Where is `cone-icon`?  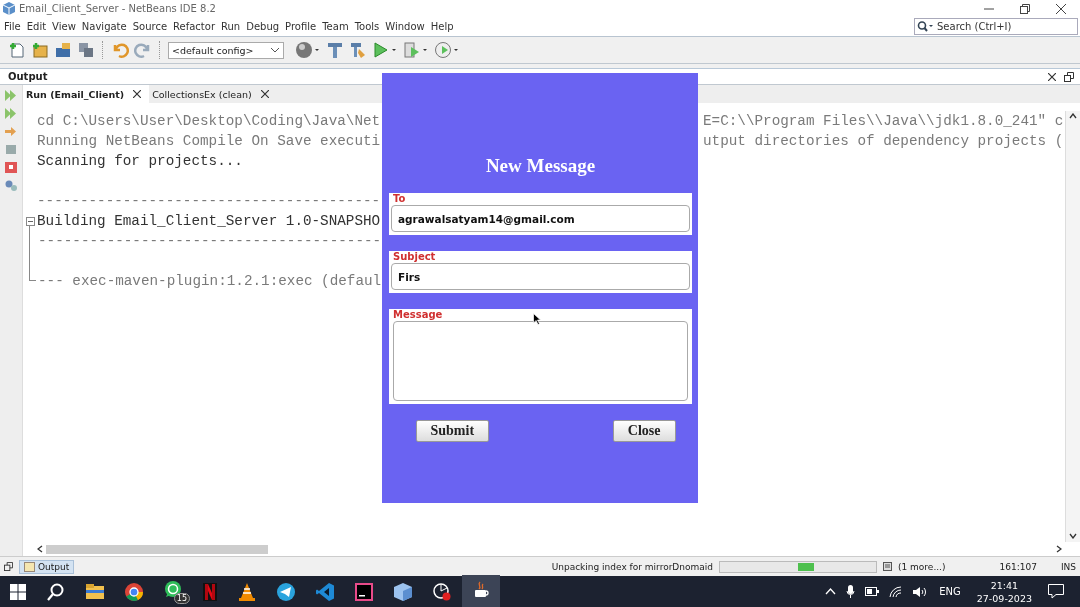 cone-icon is located at coordinates (247, 591).